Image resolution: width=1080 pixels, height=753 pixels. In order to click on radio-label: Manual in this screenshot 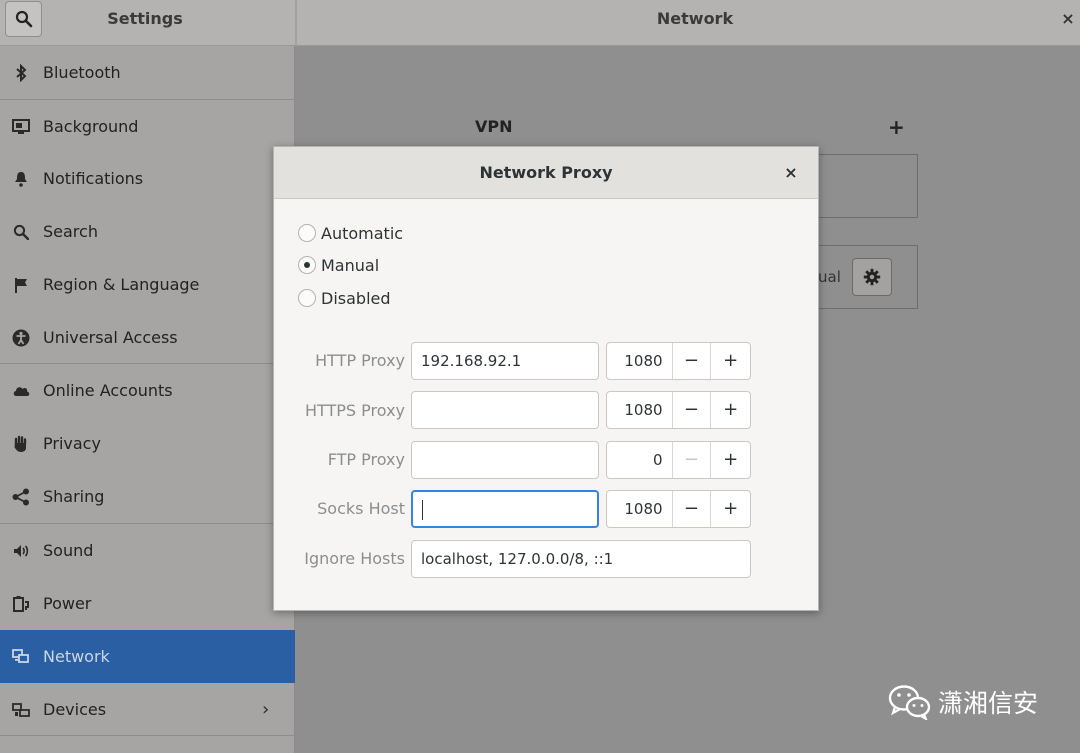, I will do `click(350, 265)`.